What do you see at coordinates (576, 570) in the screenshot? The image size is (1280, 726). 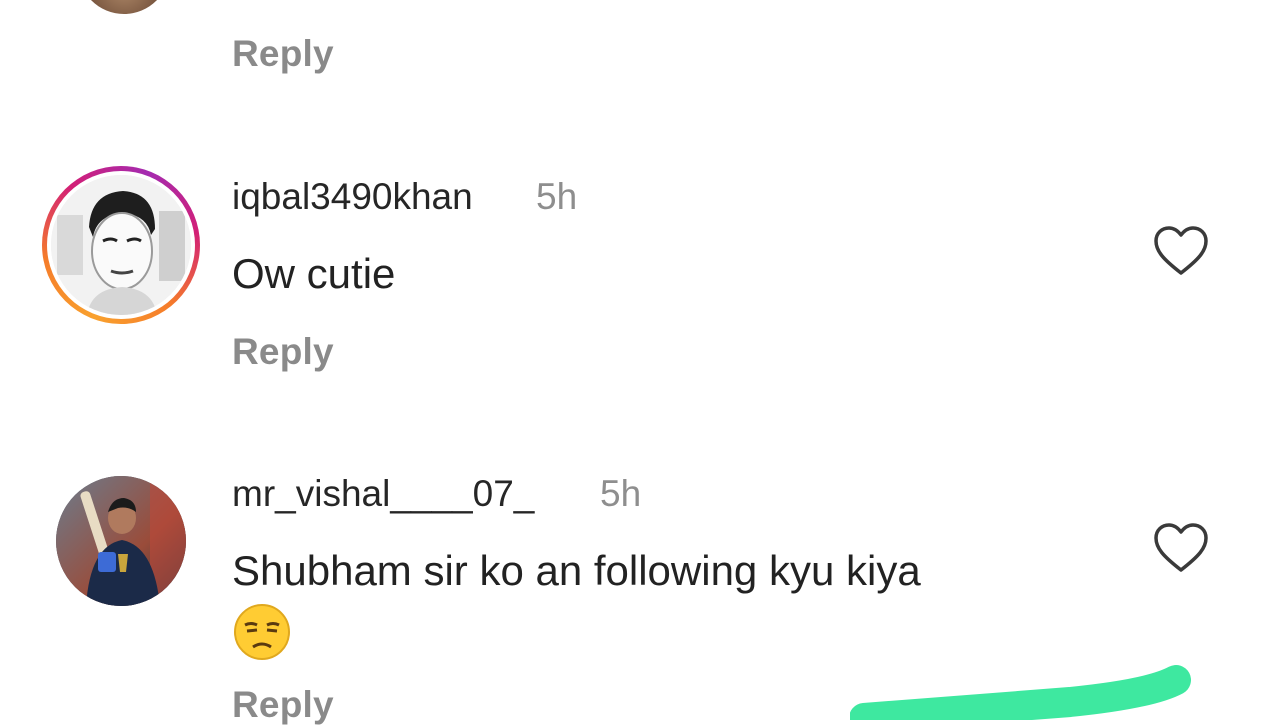 I see `comment-2-text: Shubham sir ko an following kyu kiya` at bounding box center [576, 570].